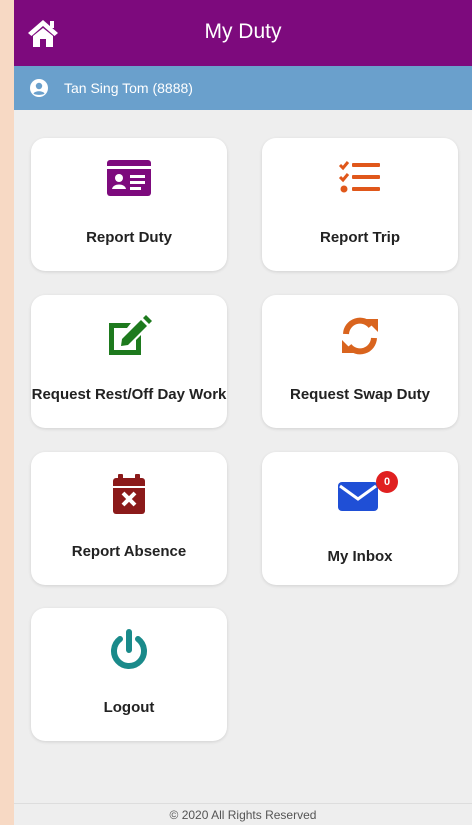 Image resolution: width=472 pixels, height=825 pixels. I want to click on report-trip-card: Report Trip, so click(360, 204).